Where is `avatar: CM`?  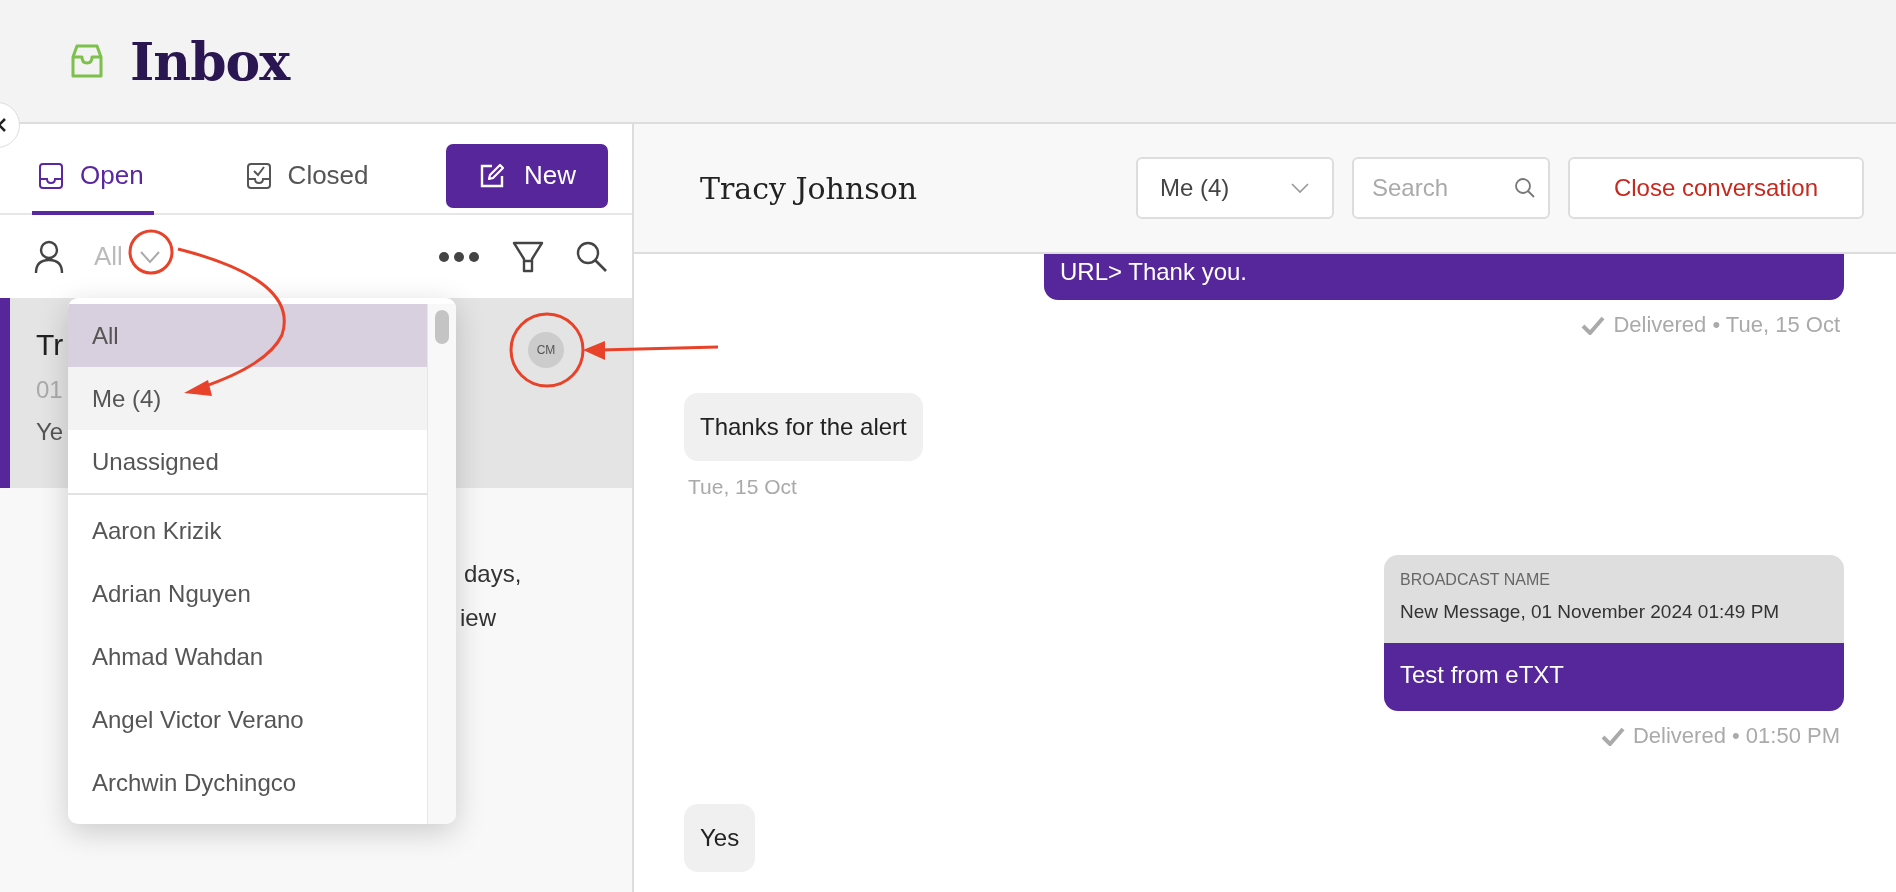 avatar: CM is located at coordinates (546, 350).